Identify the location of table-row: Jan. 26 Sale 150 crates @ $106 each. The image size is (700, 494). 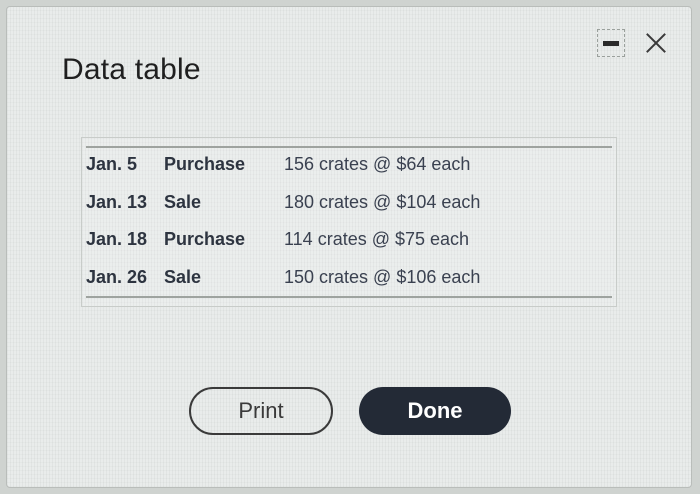
(283, 278).